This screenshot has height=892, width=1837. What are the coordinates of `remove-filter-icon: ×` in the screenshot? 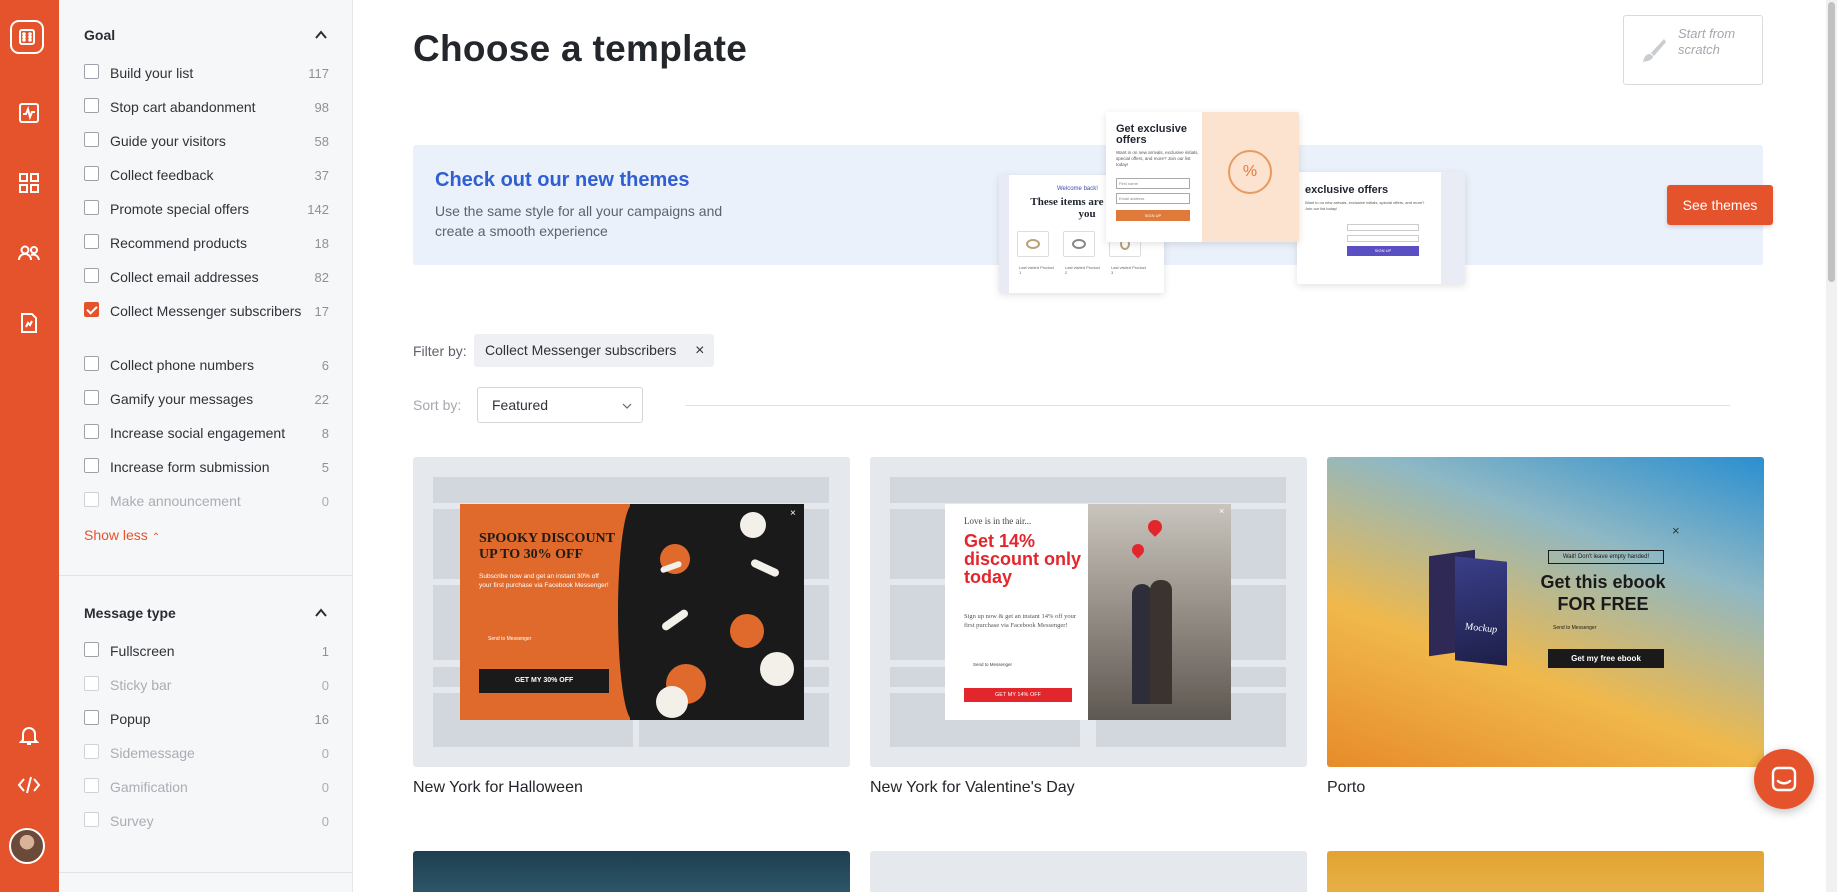 It's located at (699, 350).